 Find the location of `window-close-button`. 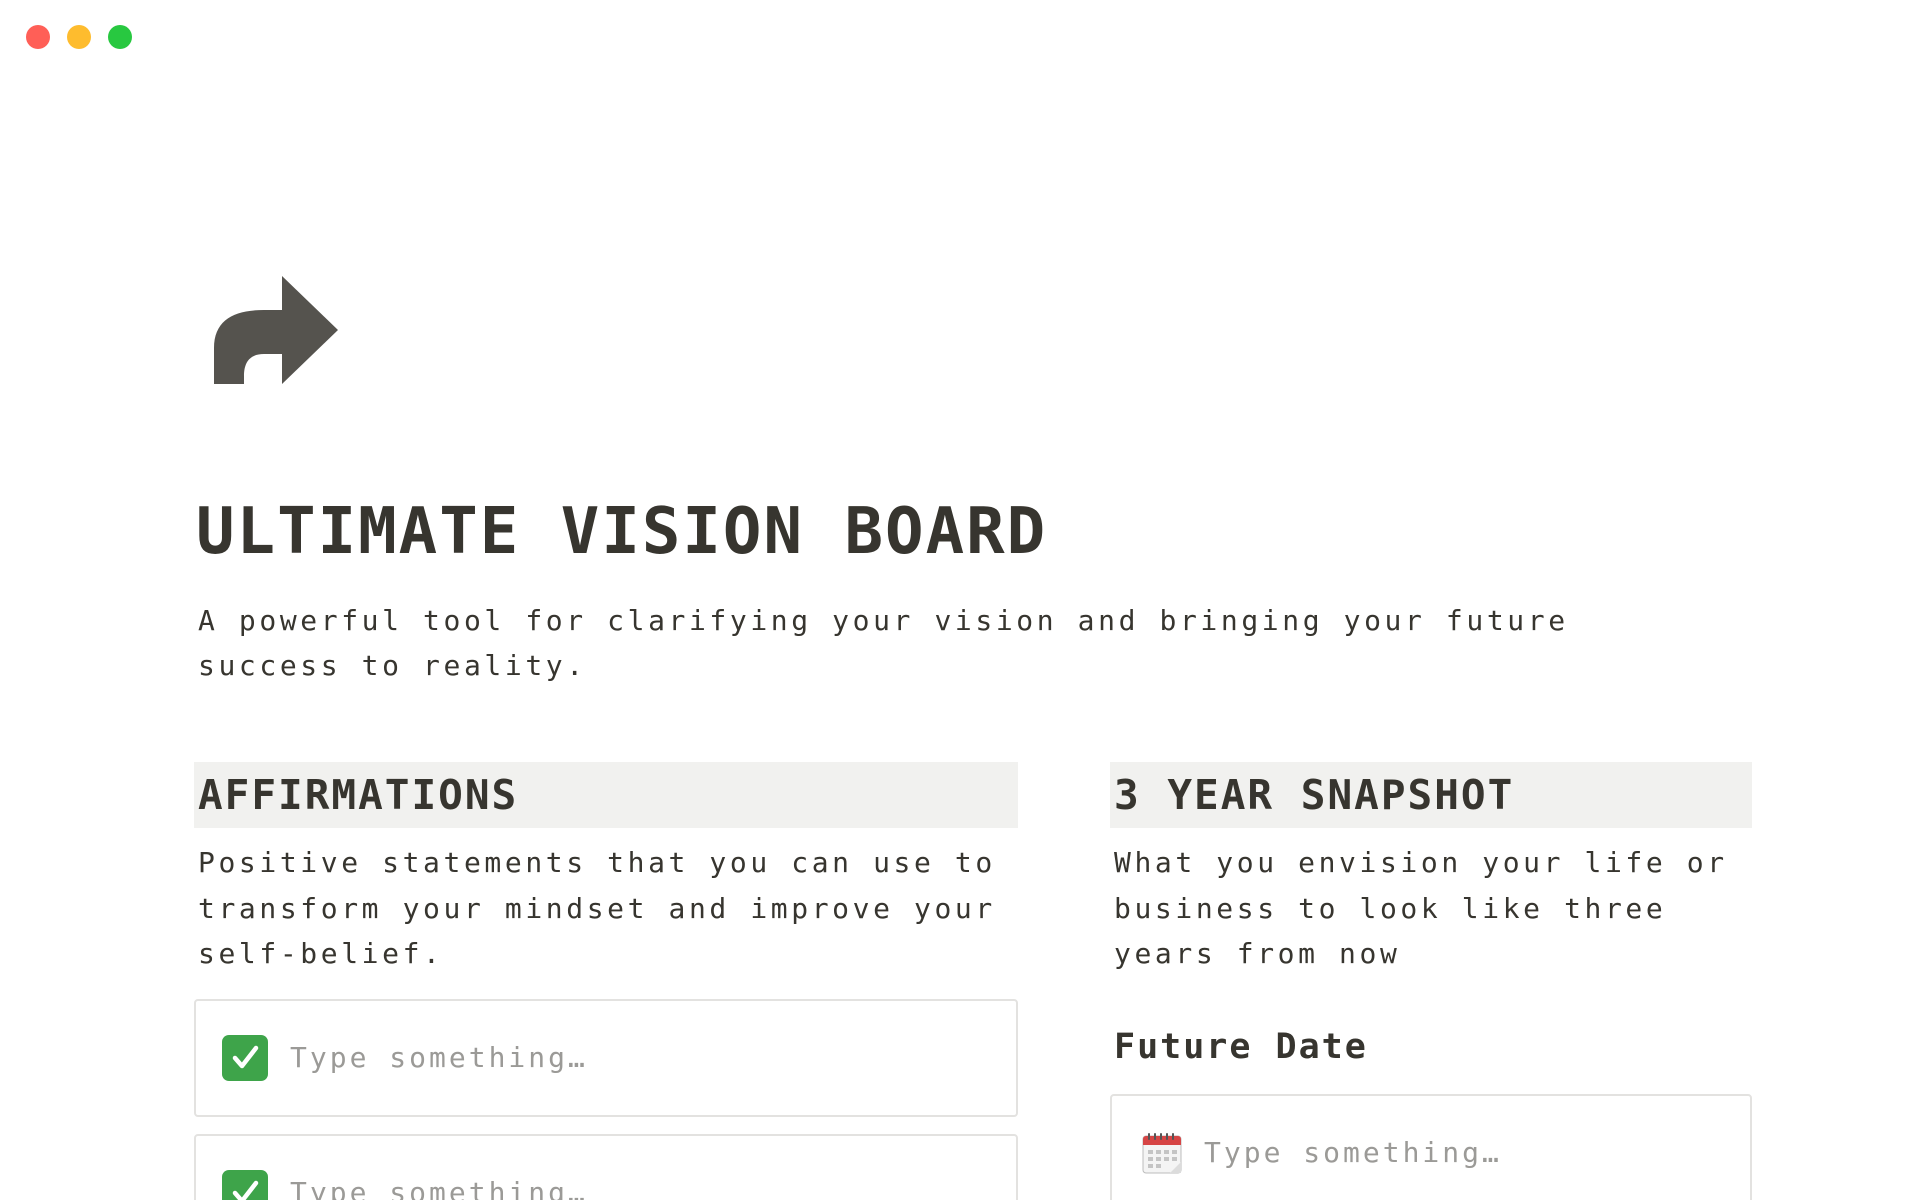

window-close-button is located at coordinates (38, 37).